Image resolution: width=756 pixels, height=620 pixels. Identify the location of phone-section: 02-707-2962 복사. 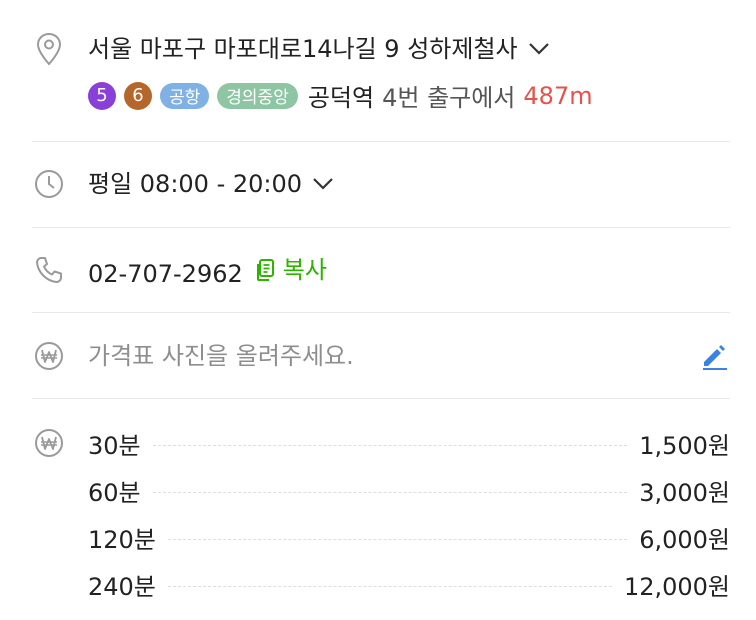
(381, 271).